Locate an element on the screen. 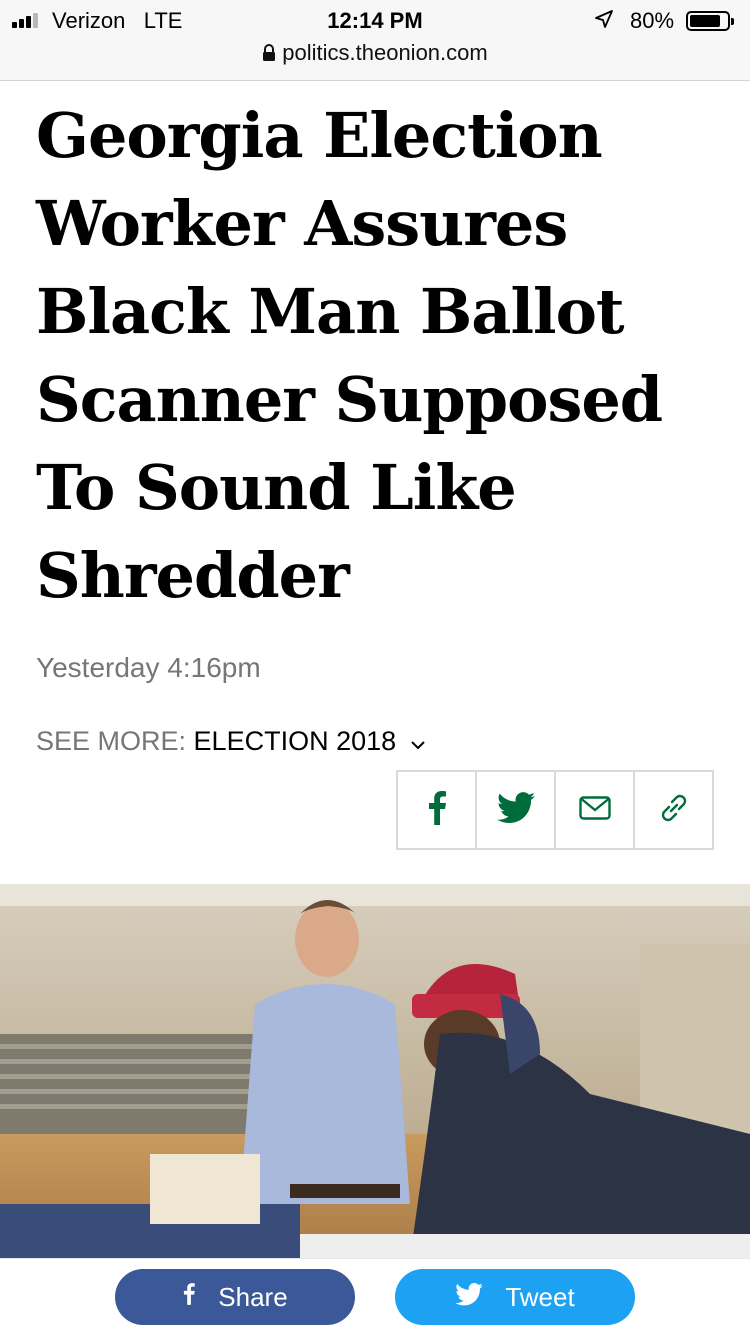  facebook-share-button is located at coordinates (437, 810).